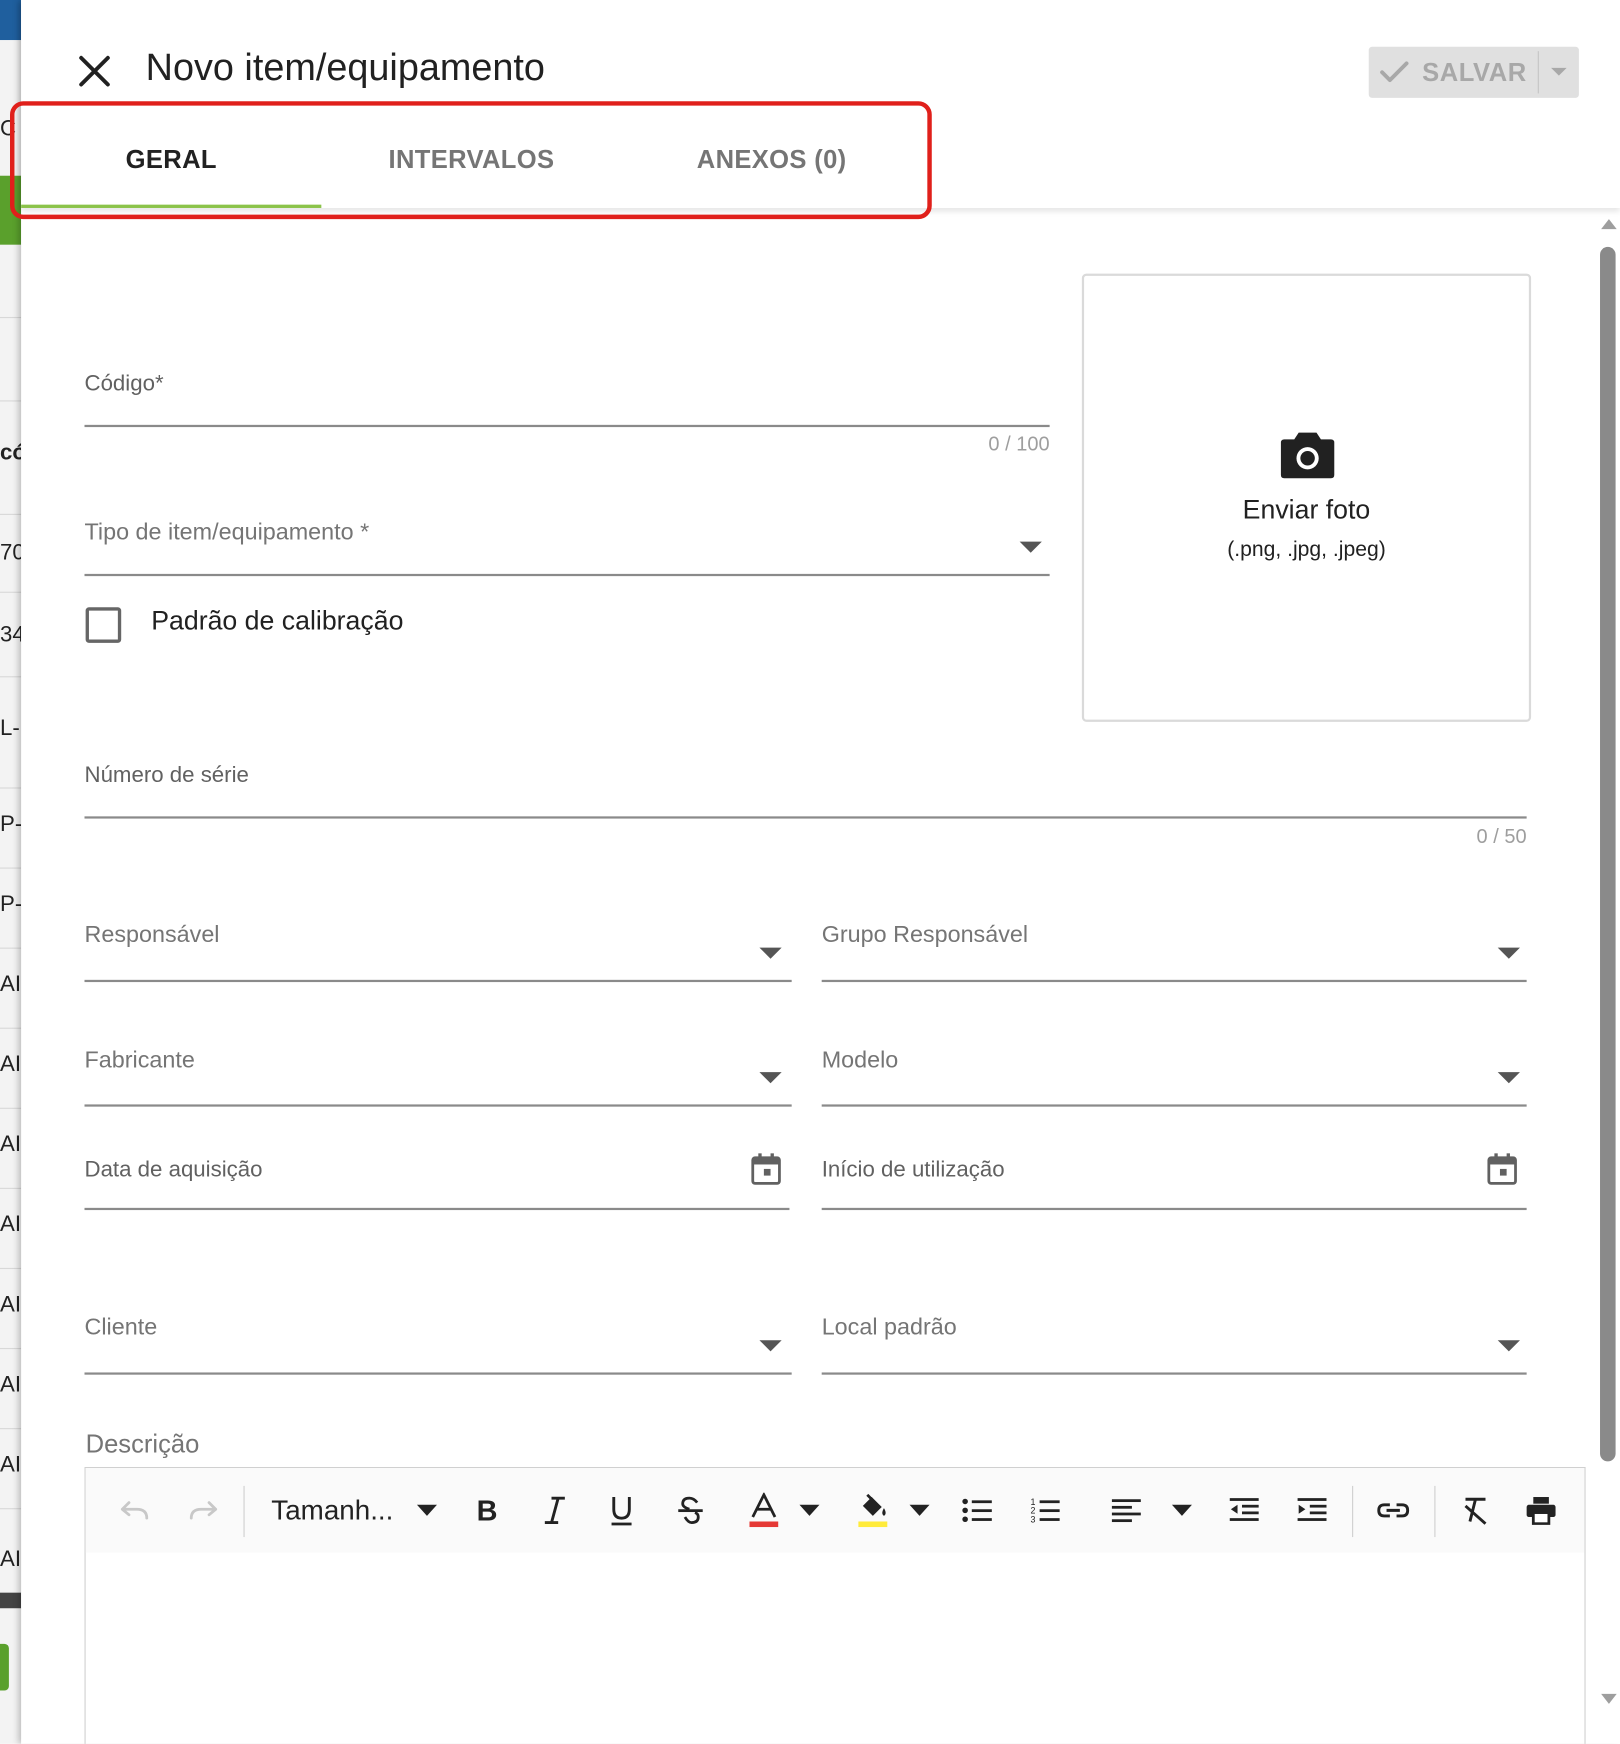 The height and width of the screenshot is (1744, 1620). Describe the element at coordinates (203, 1510) in the screenshot. I see `redo-button` at that location.